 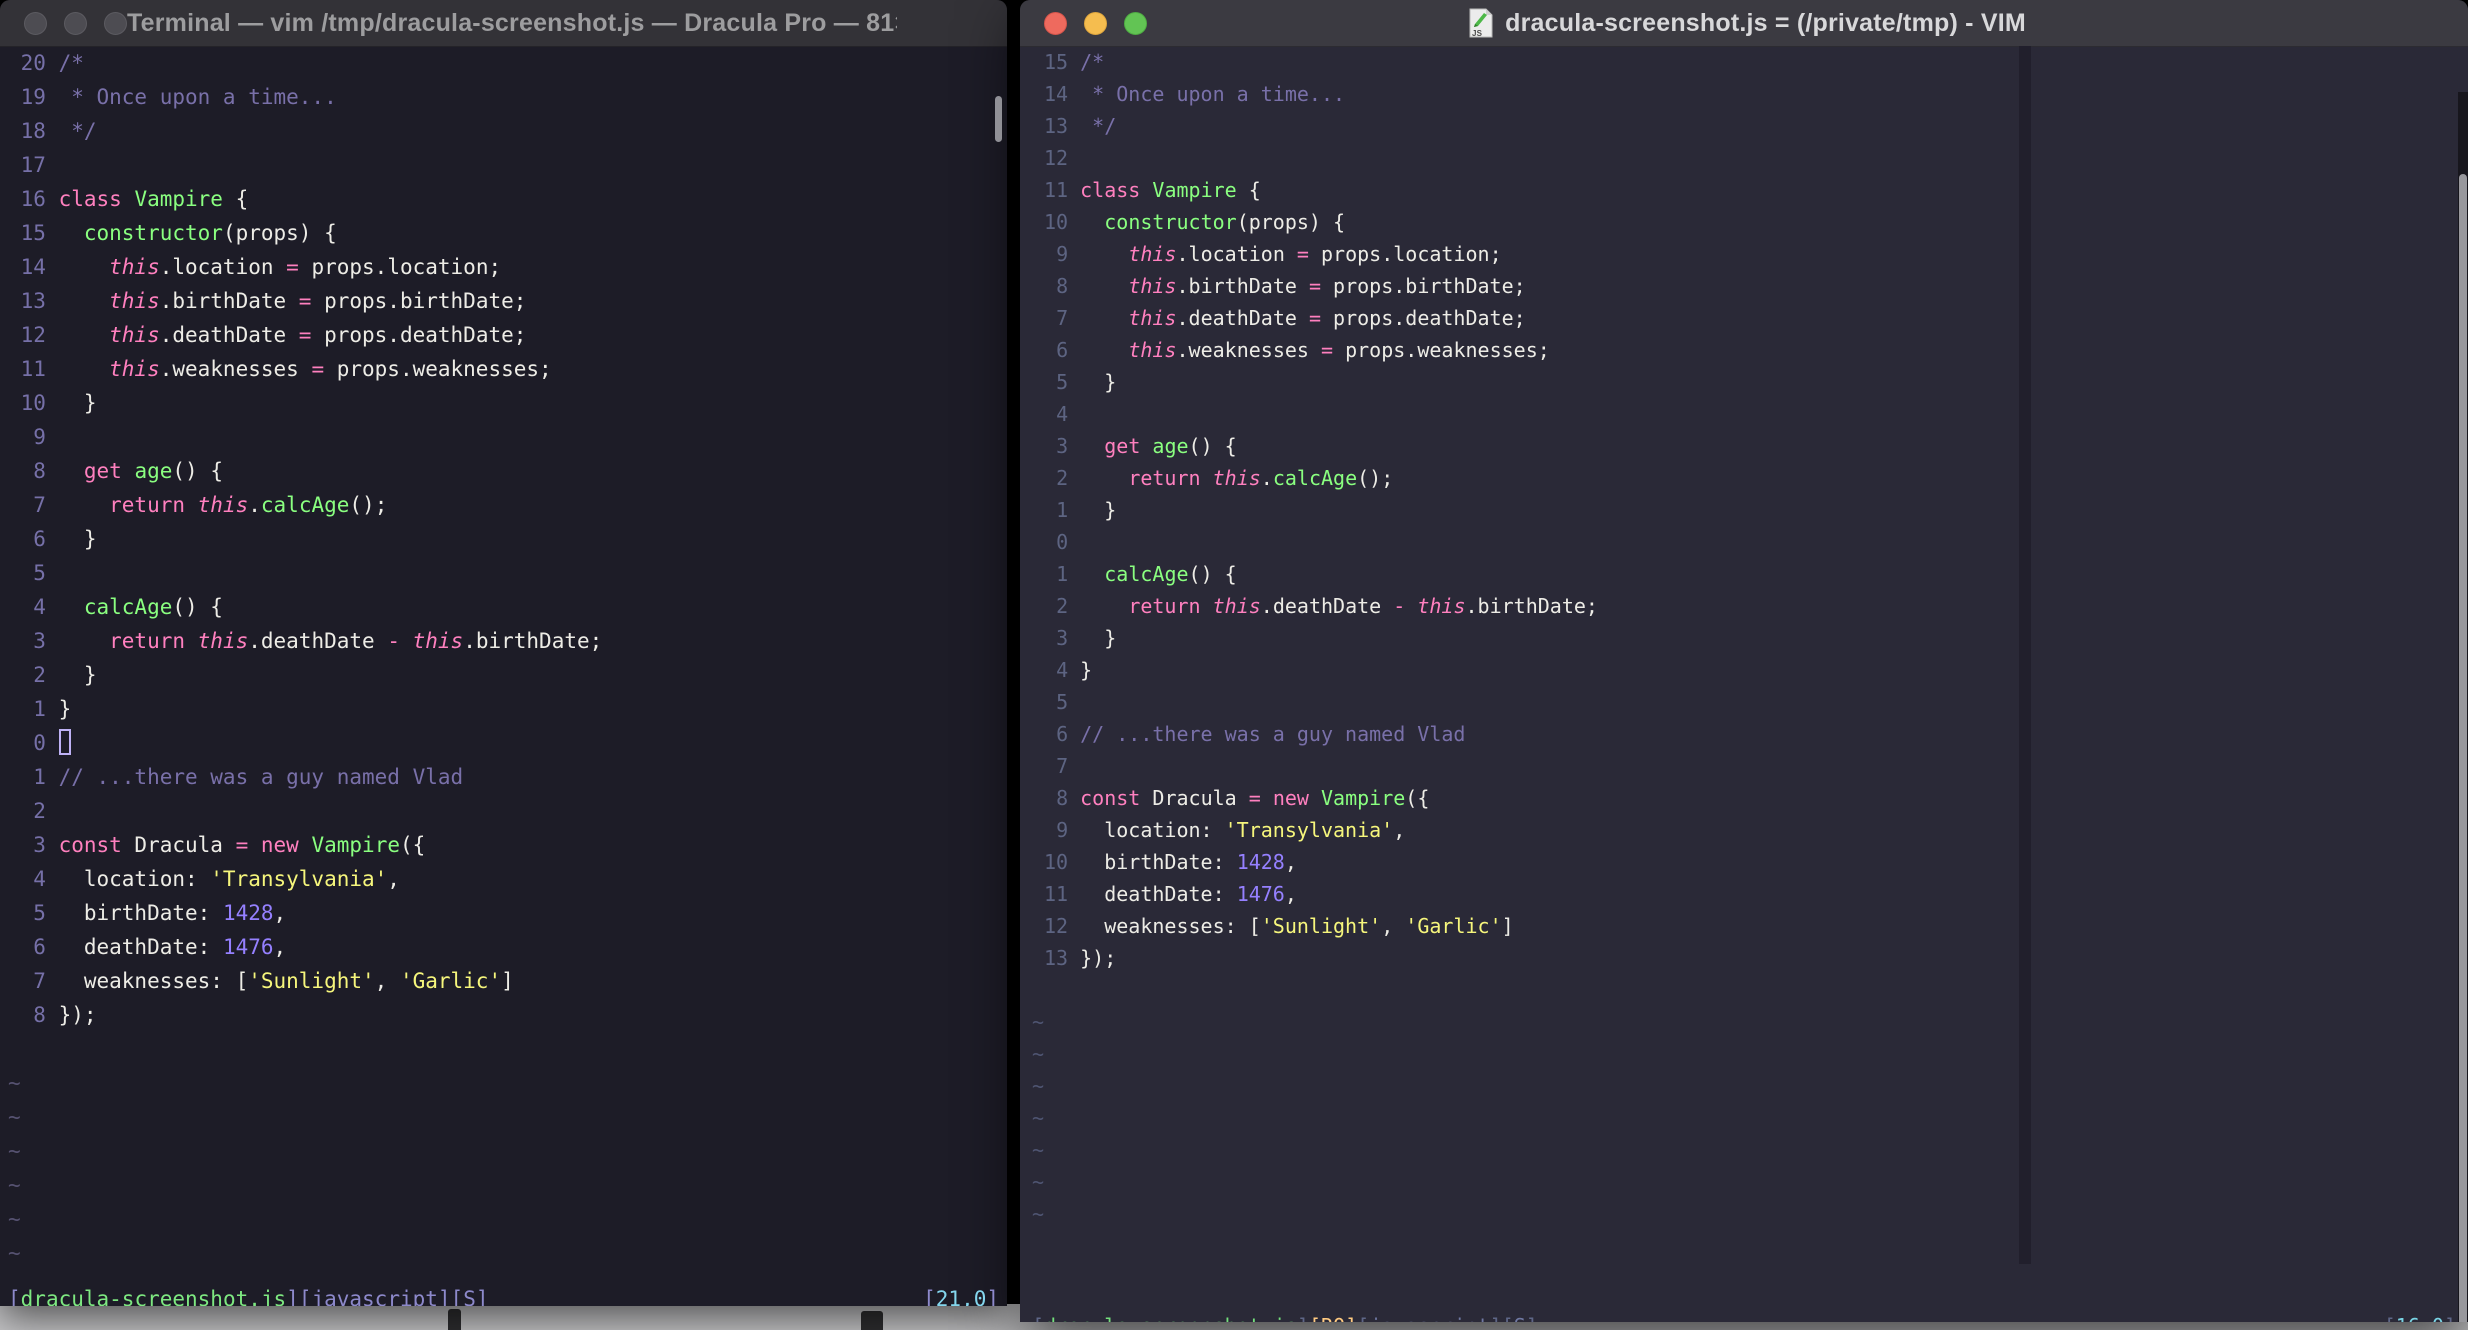 I want to click on code-line: 6 deathDate: 1476,, so click(x=506, y=947).